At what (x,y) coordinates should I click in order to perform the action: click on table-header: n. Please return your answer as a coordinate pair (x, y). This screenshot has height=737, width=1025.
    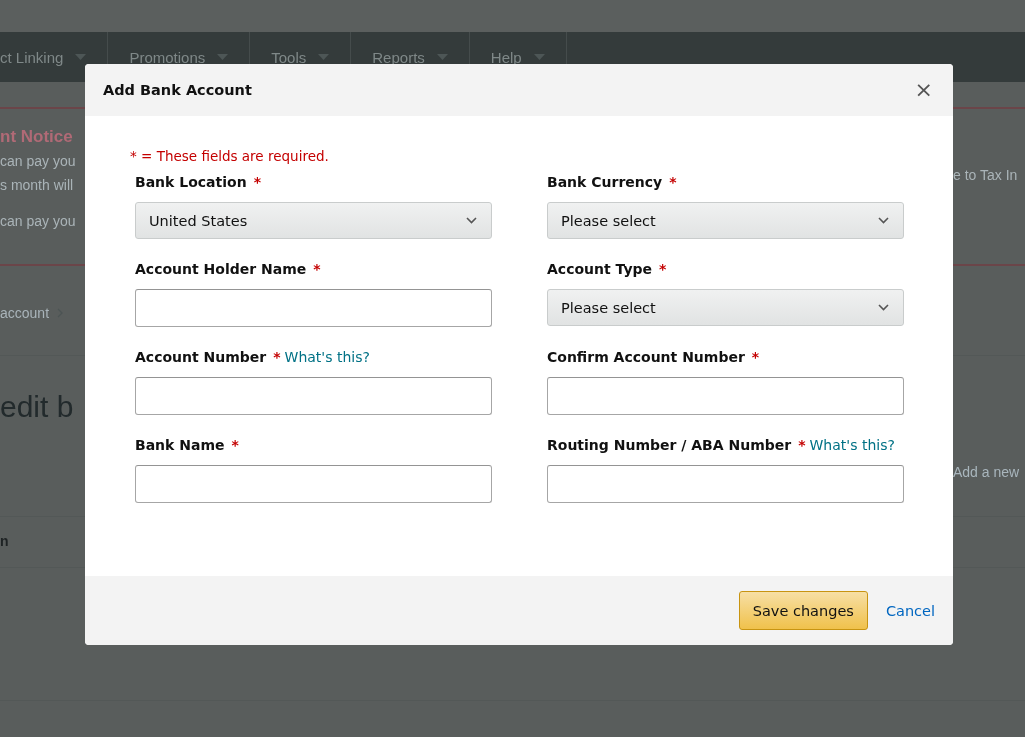
    Looking at the image, I should click on (4, 541).